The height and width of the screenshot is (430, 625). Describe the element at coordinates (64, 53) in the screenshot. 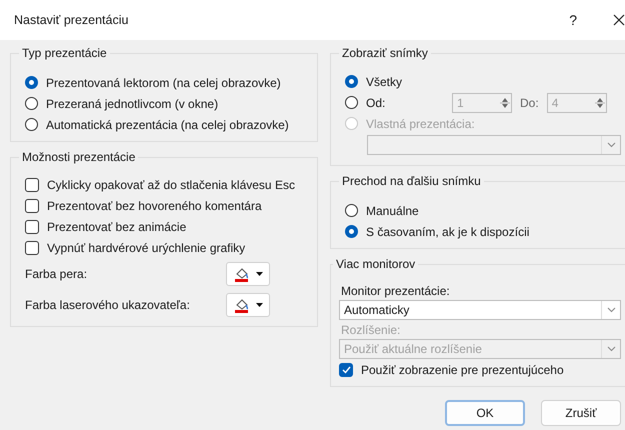

I see `group-title: Typ prezentácie` at that location.